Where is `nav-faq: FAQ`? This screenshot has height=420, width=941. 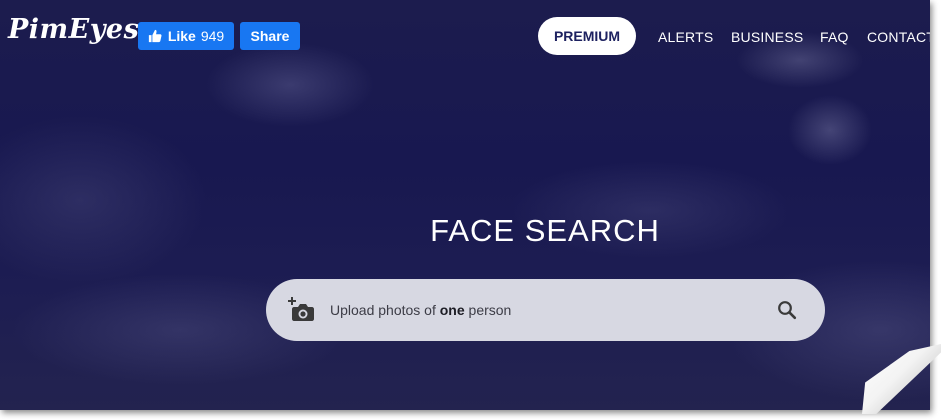
nav-faq: FAQ is located at coordinates (834, 37).